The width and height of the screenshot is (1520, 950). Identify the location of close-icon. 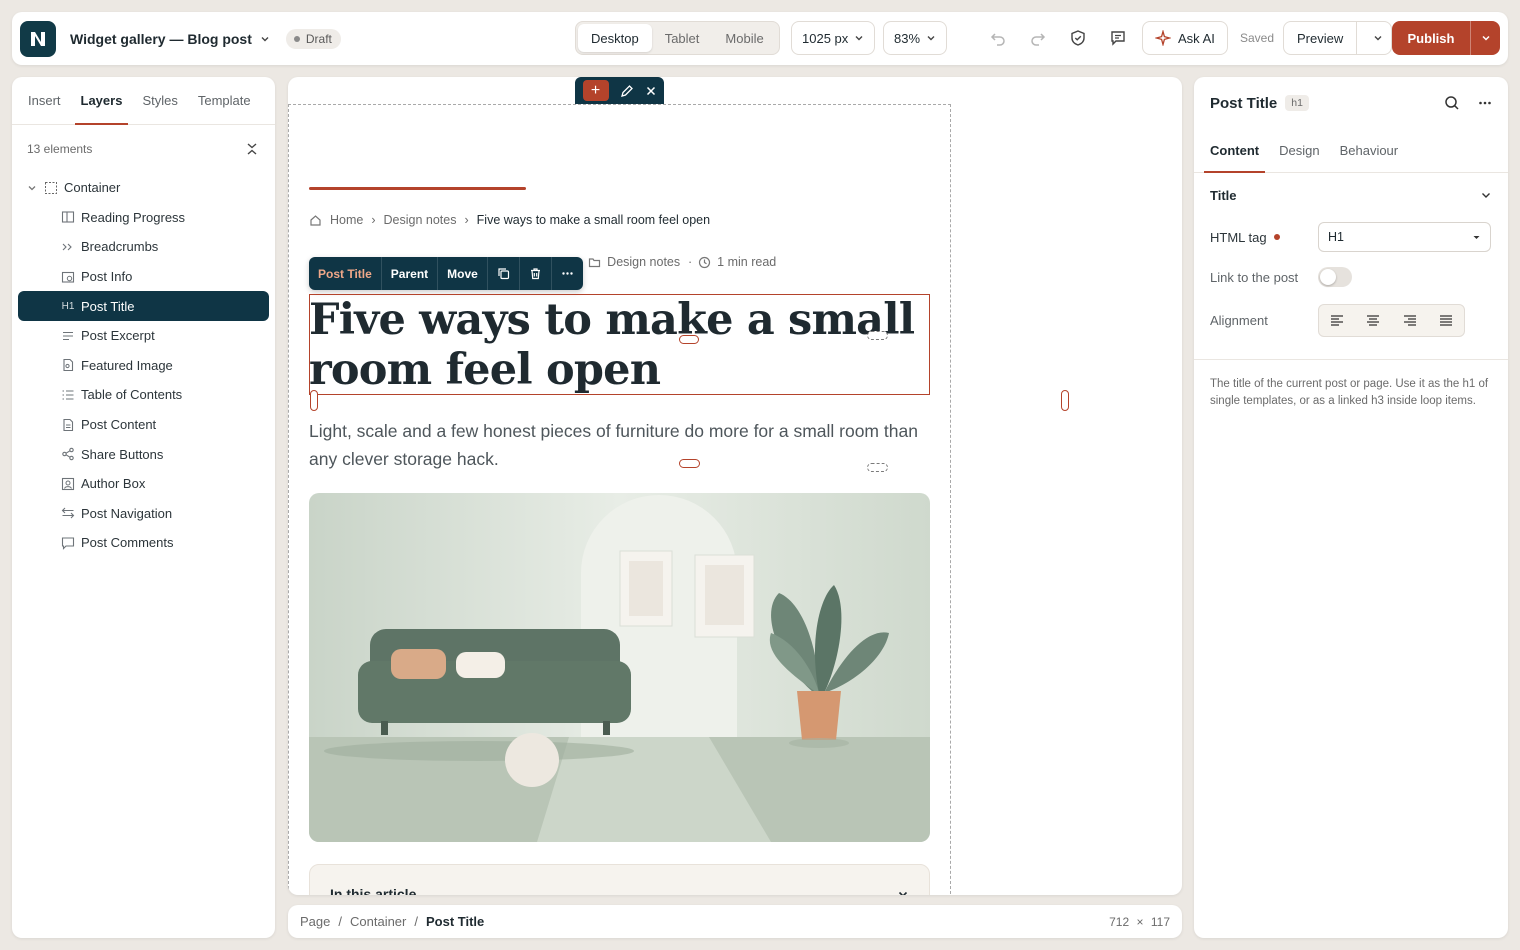
(651, 91).